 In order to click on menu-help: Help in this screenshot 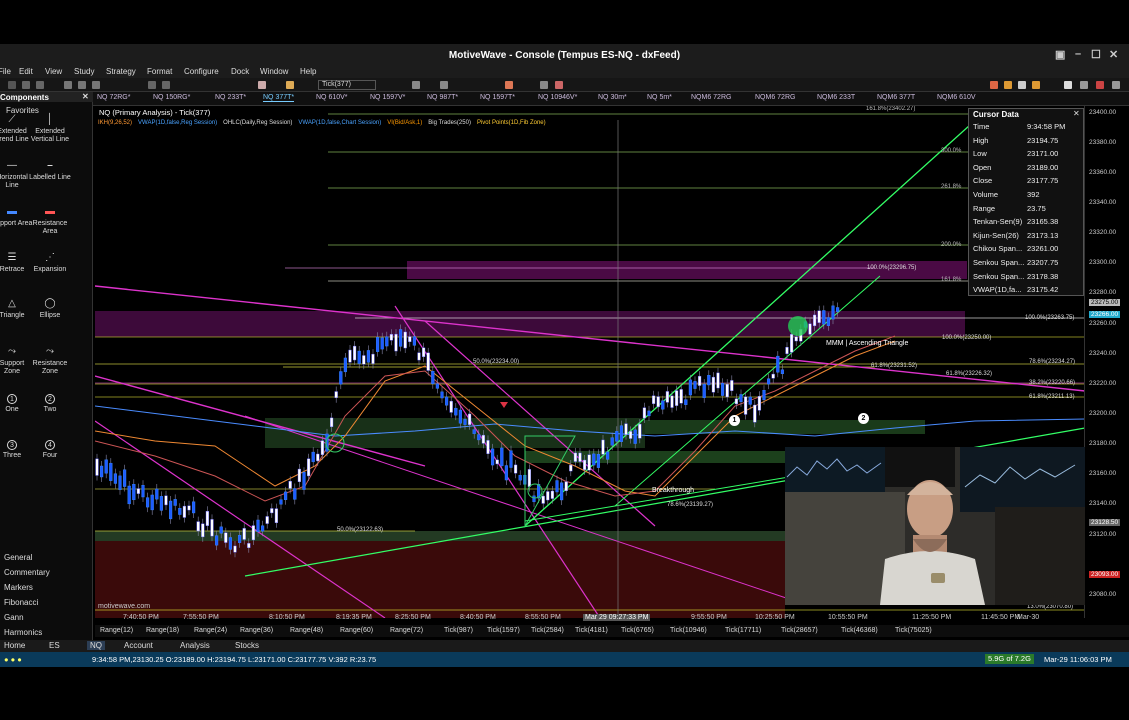, I will do `click(308, 71)`.